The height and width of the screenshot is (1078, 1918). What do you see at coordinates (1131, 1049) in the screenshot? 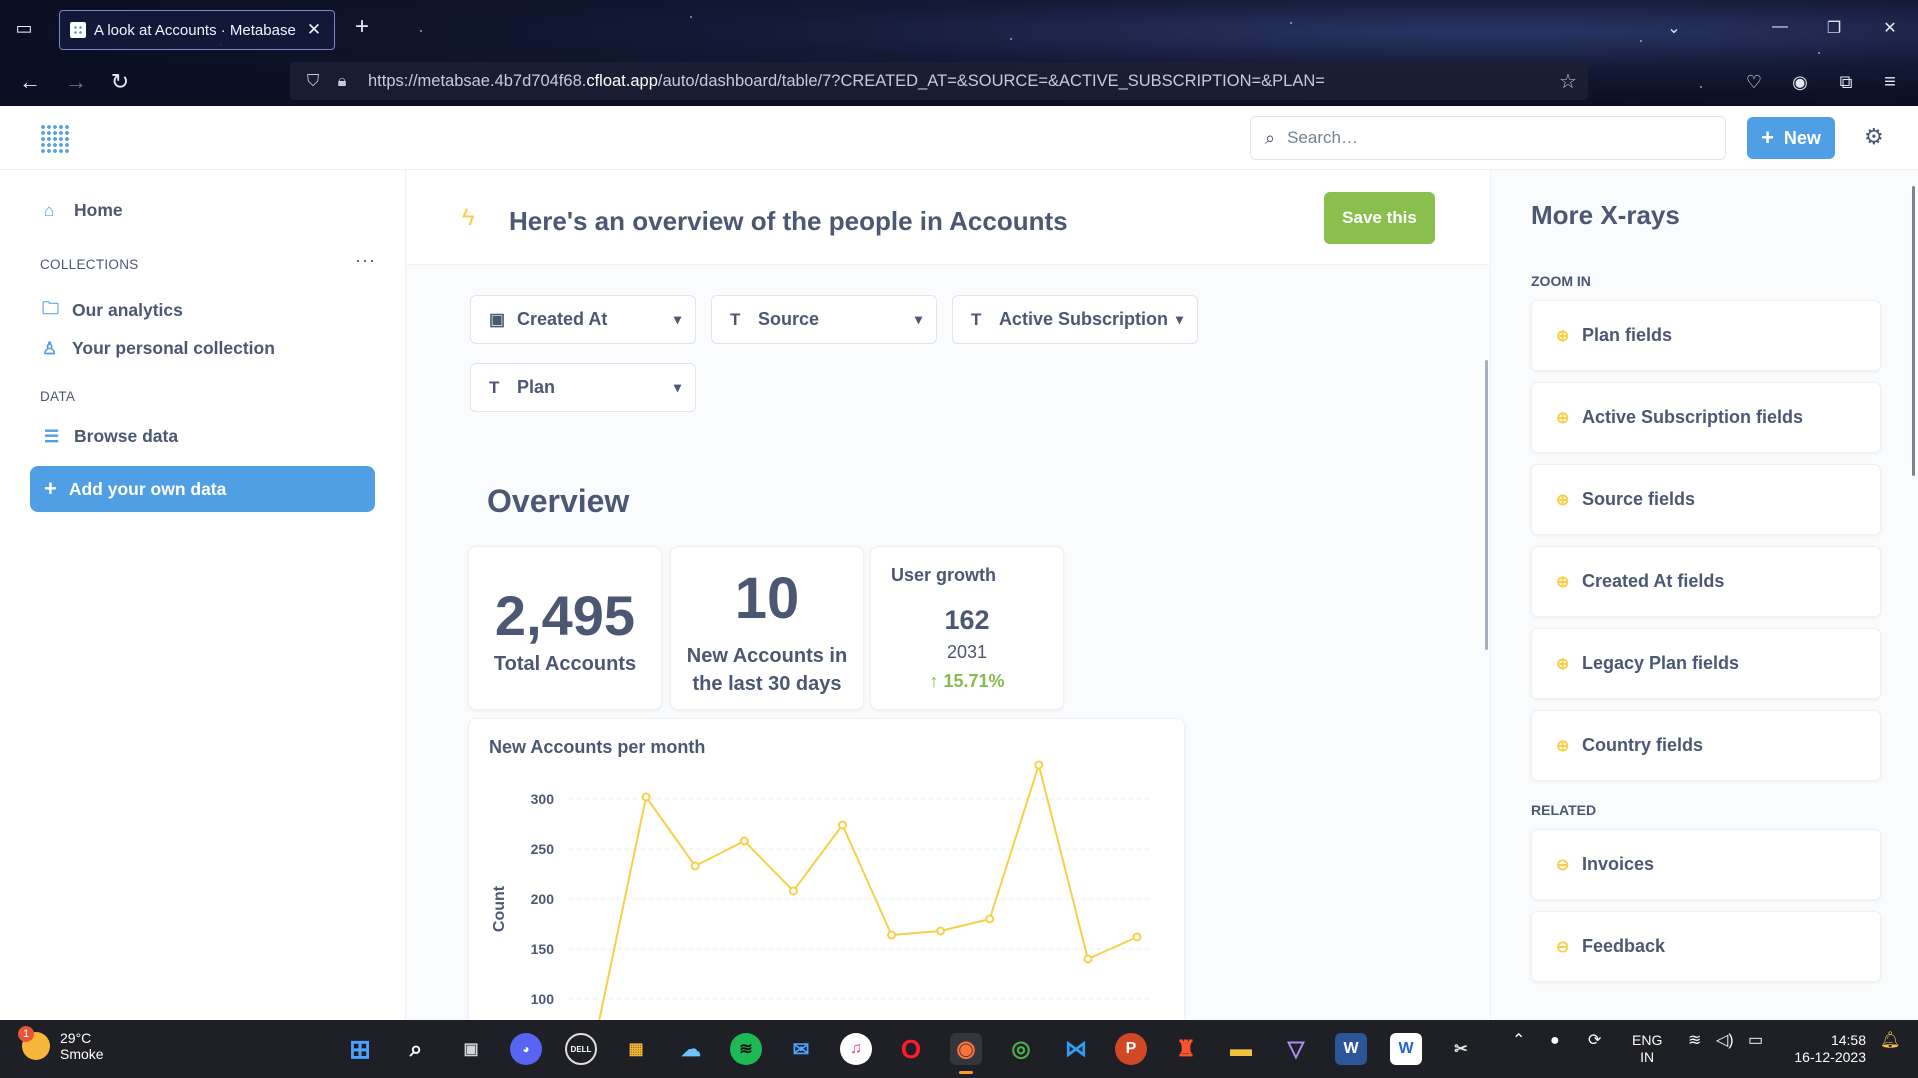
I see `powerpoint-icon: P` at bounding box center [1131, 1049].